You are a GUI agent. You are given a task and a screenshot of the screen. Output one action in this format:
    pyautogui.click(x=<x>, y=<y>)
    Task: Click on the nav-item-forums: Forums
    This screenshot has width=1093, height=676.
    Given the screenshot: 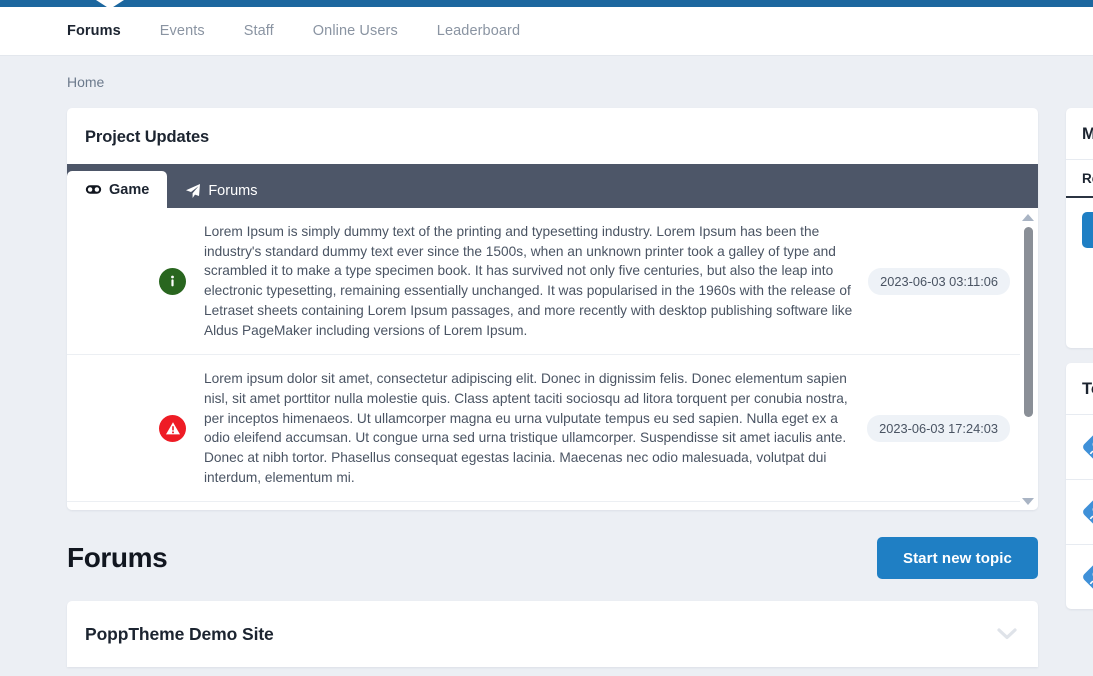 What is the action you would take?
    pyautogui.click(x=94, y=31)
    